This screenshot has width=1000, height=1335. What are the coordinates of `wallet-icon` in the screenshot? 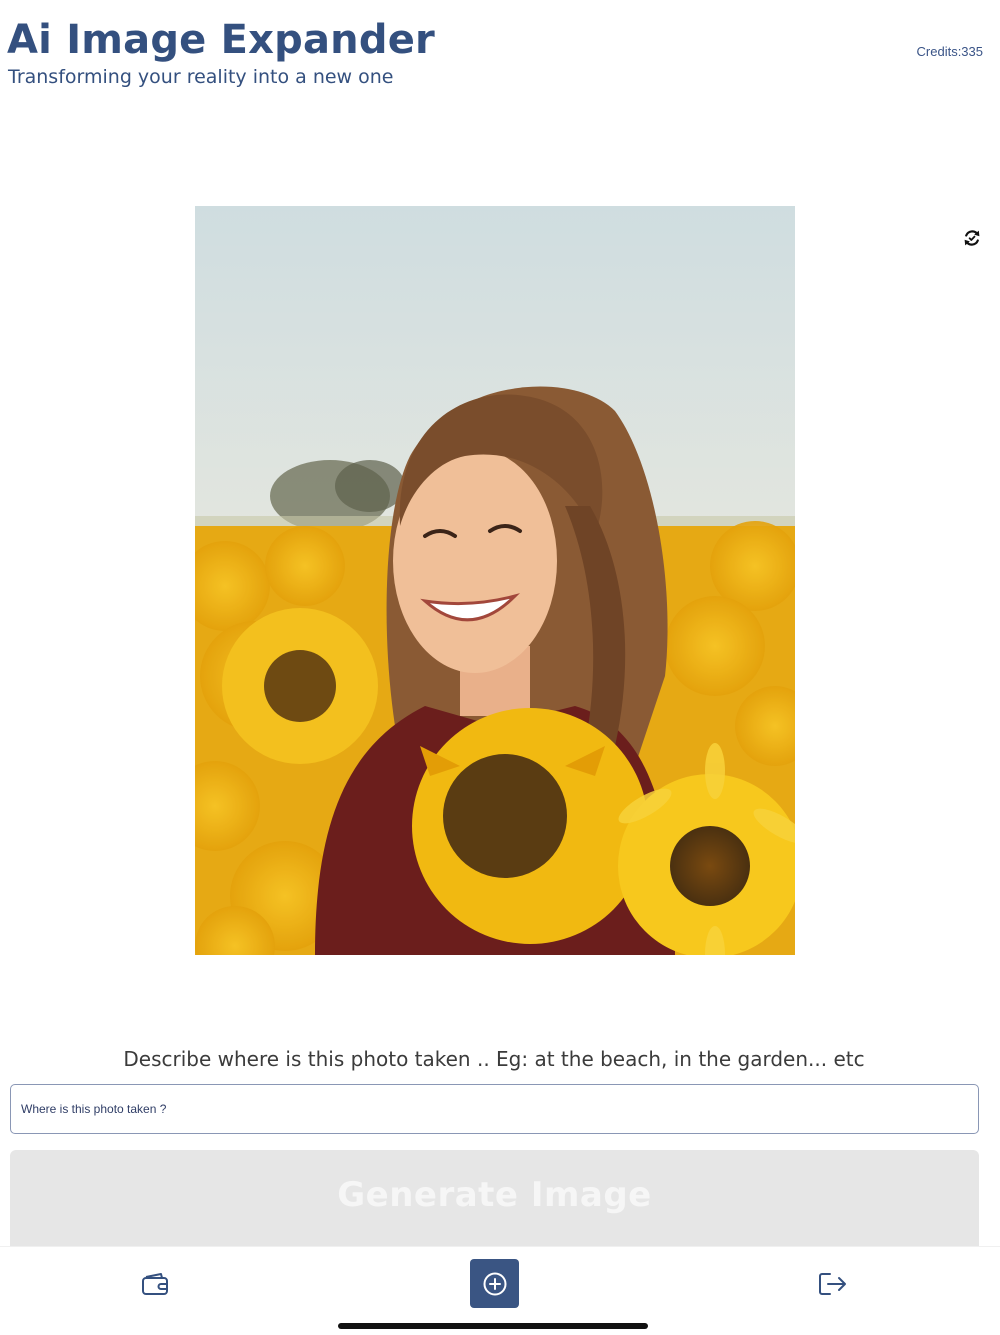 It's located at (155, 1284).